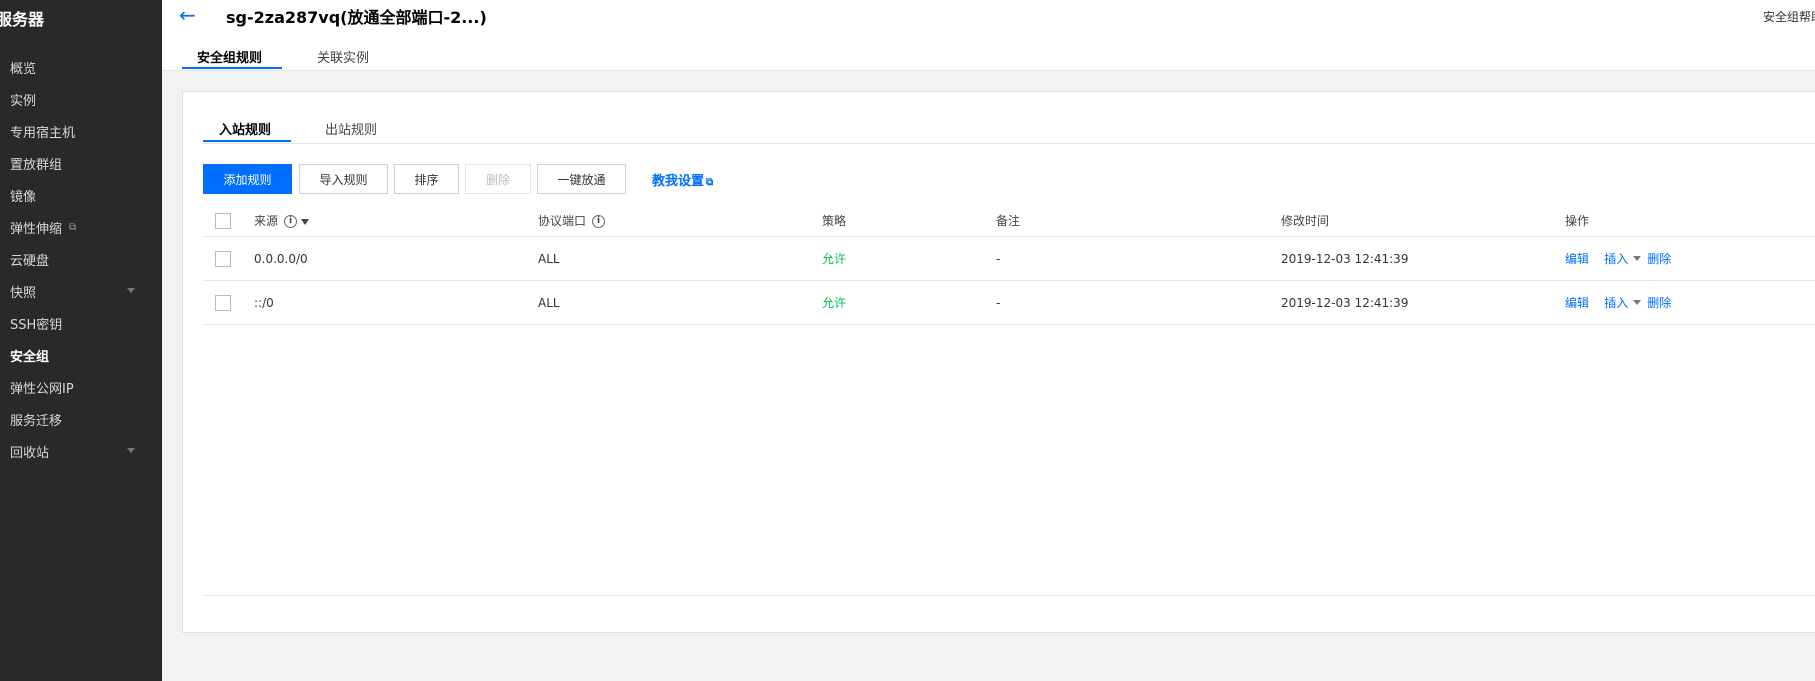 The width and height of the screenshot is (1815, 681). Describe the element at coordinates (1008, 221) in the screenshot. I see `column-header-remark: 备注` at that location.